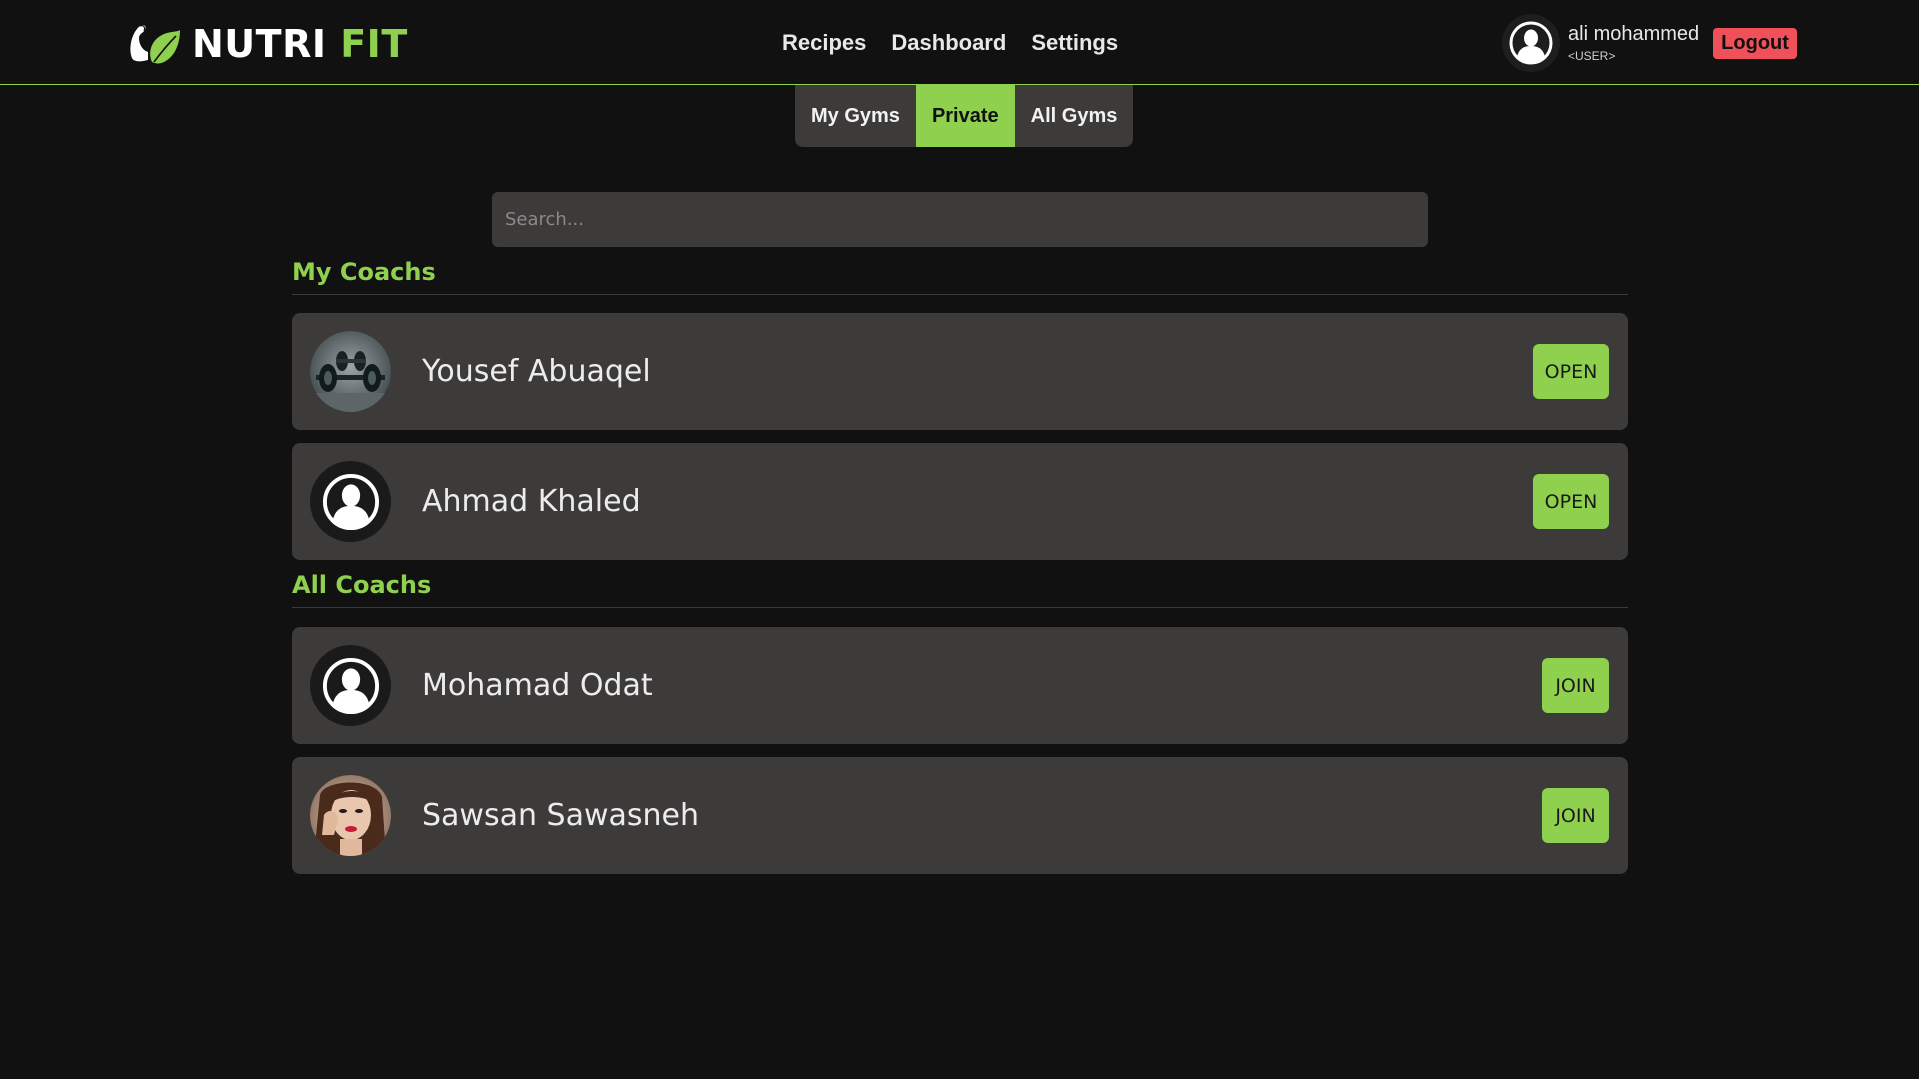 Image resolution: width=1919 pixels, height=1079 pixels. I want to click on coach-name: Sawsan Sawasneh, so click(560, 815).